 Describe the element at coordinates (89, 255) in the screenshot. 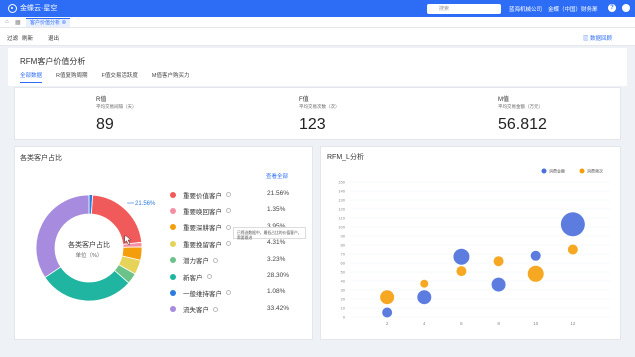

I see `donut-center-sub: 单位（%）` at that location.